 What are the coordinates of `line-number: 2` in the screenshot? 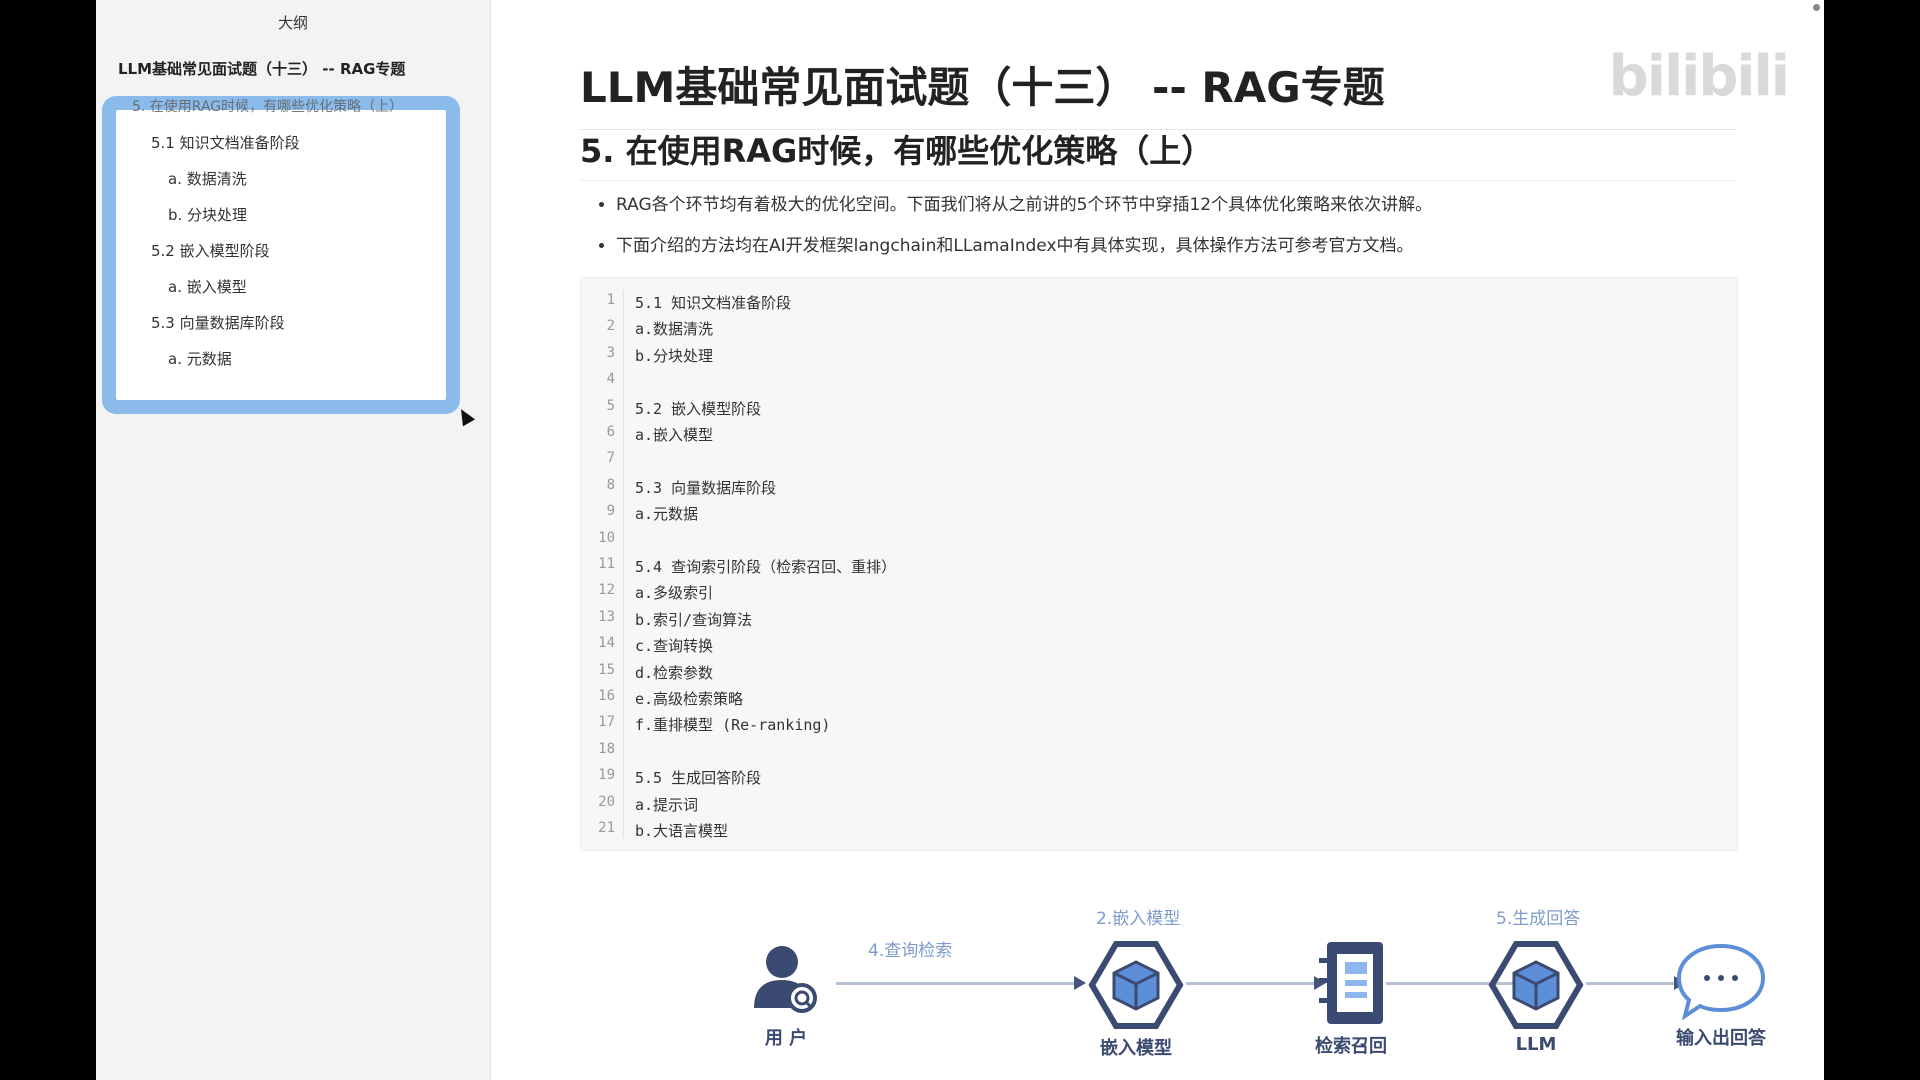 It's located at (610, 326).